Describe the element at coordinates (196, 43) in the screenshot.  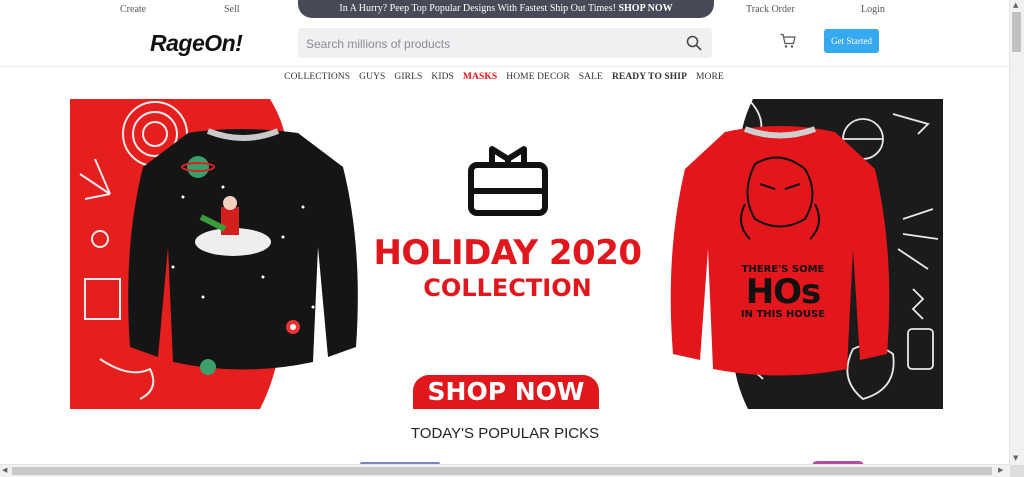
I see `logo: RageOn!` at that location.